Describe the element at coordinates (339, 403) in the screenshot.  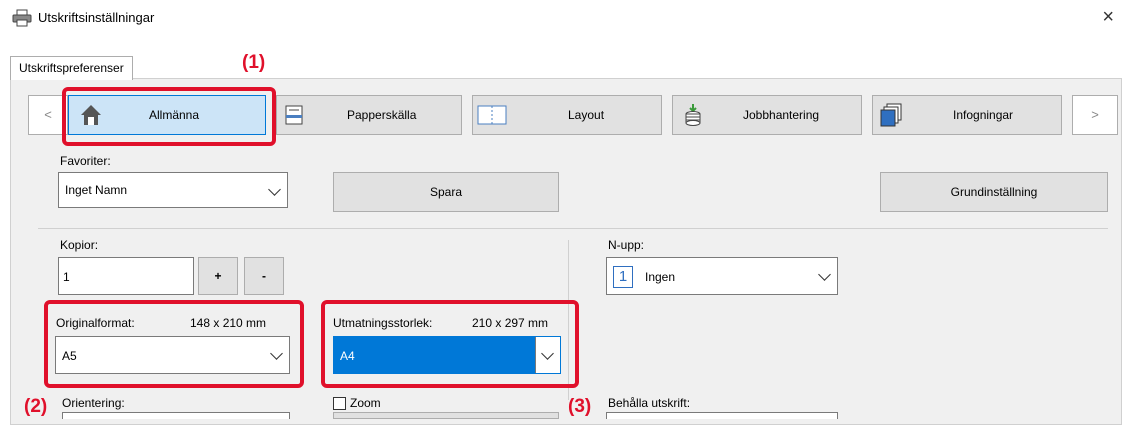
I see `zoom-checkbox` at that location.